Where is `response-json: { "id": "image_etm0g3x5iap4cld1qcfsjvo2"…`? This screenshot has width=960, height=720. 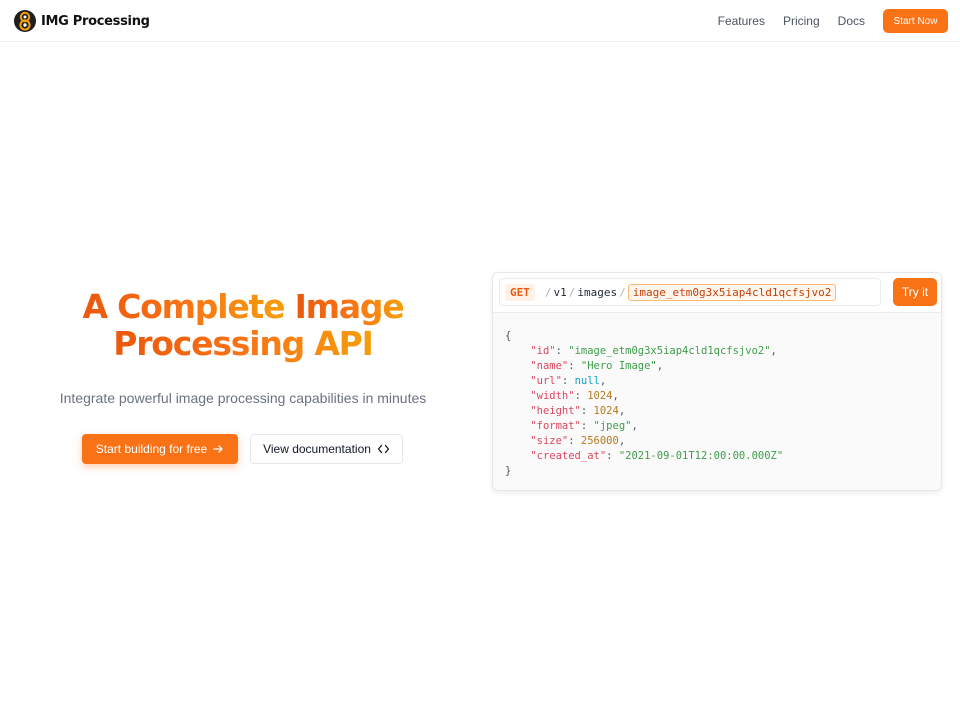
response-json: { "id": "image_etm0g3x5iap4cld1qcfsjvo2"… is located at coordinates (644, 403).